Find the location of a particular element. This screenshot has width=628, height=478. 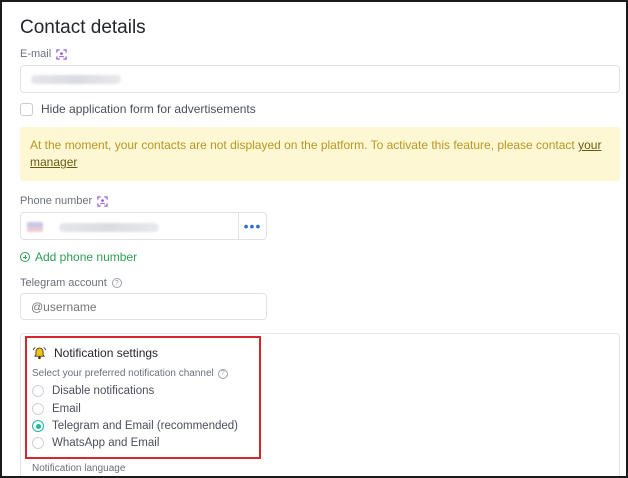

phone-label-row: Phone number is located at coordinates (64, 201).